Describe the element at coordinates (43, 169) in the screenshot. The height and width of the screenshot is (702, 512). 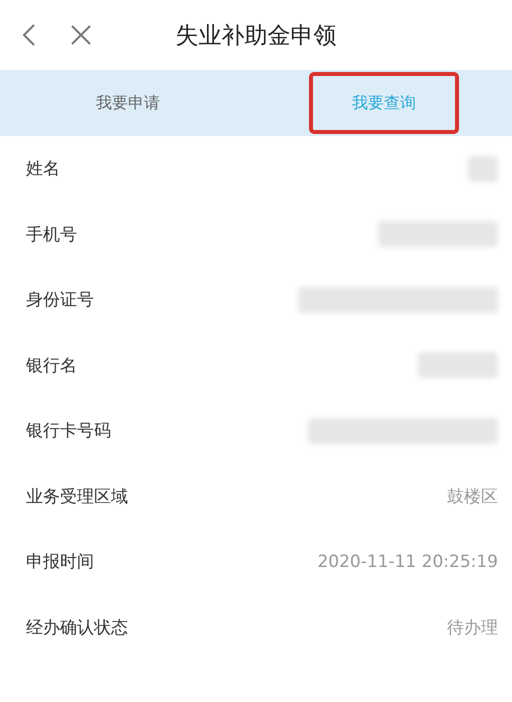
I see `field-label: 姓名` at that location.